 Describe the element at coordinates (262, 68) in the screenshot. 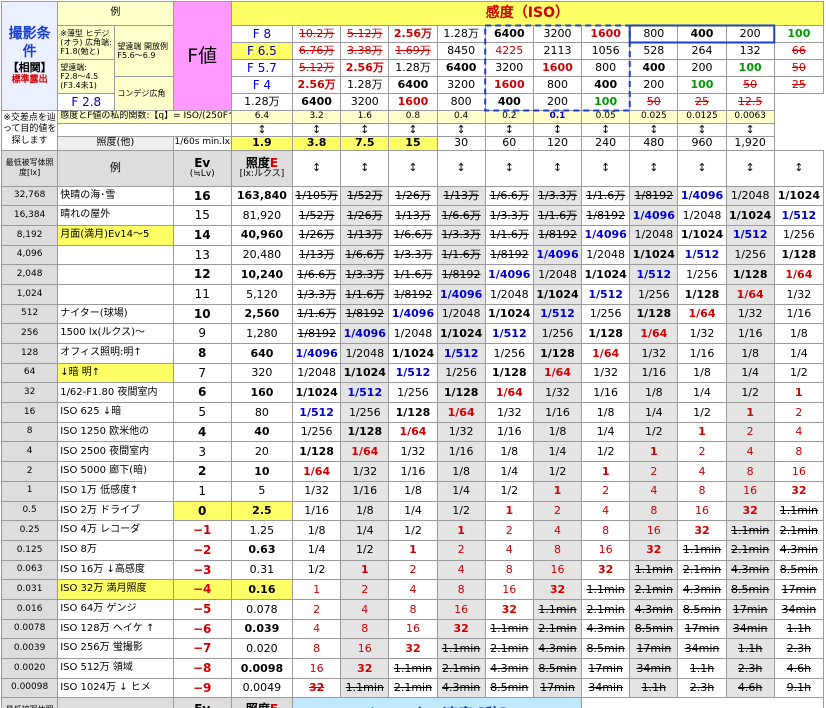

I see `f-stop-cell: F 5.7` at that location.